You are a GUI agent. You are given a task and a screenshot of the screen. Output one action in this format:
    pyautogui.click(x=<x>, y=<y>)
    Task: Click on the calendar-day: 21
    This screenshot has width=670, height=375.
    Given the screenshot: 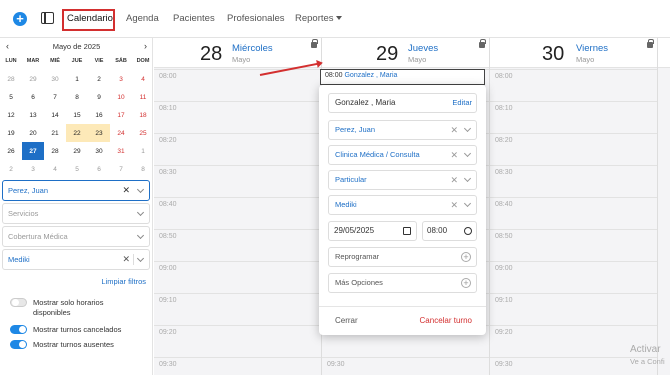 What is the action you would take?
    pyautogui.click(x=55, y=133)
    